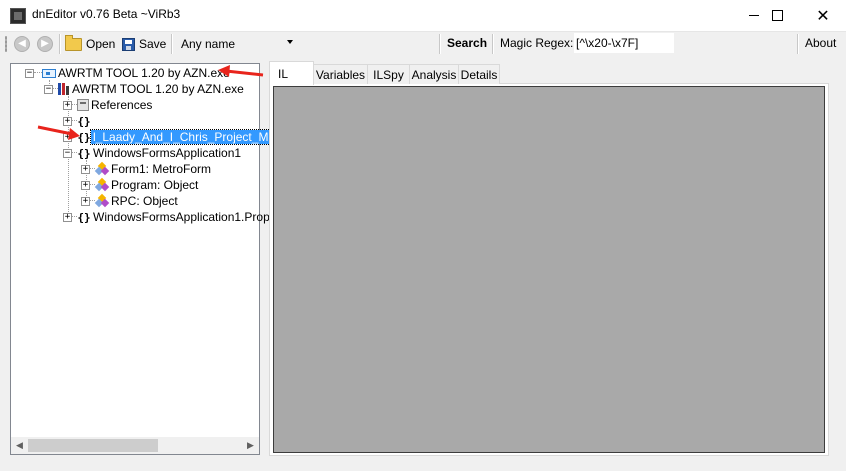  I want to click on annotation-overlay, so click(150, 102).